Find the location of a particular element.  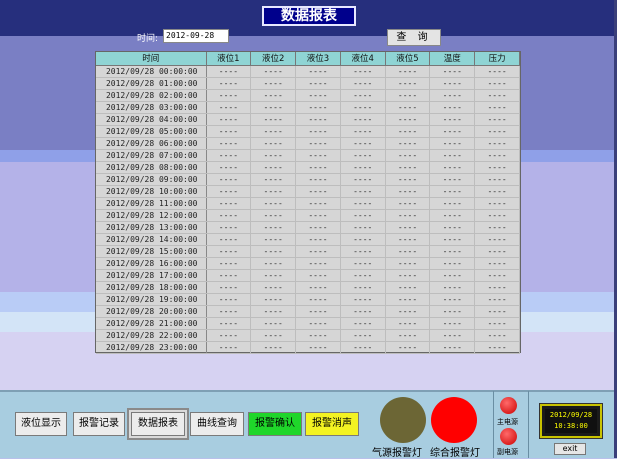

time-cell: 2012/09/28 23:00:00 is located at coordinates (151, 347).